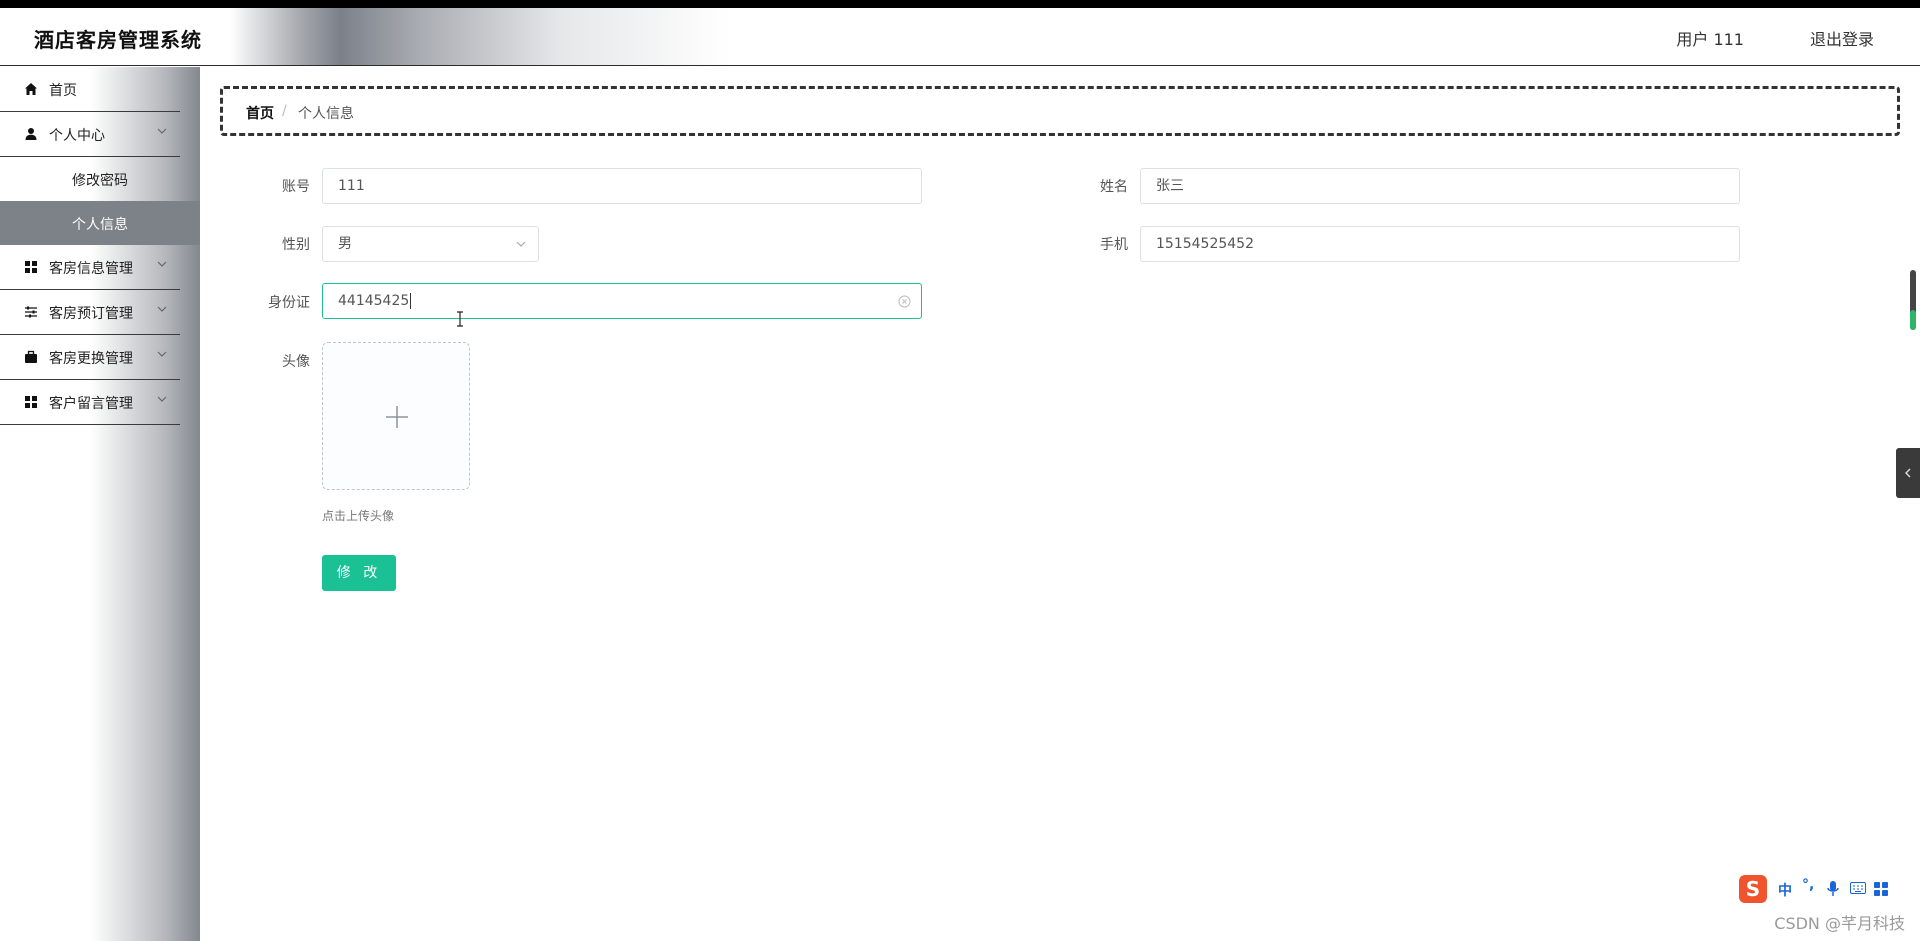 The height and width of the screenshot is (941, 1920). I want to click on sidebar-item-room-change: 客房更换管理, so click(90, 357).